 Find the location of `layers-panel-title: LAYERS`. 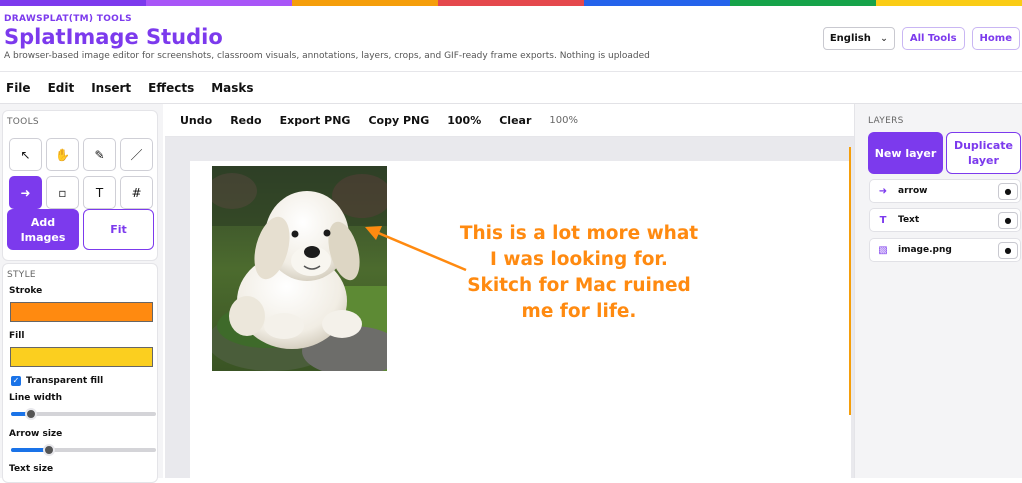

layers-panel-title: LAYERS is located at coordinates (886, 121).